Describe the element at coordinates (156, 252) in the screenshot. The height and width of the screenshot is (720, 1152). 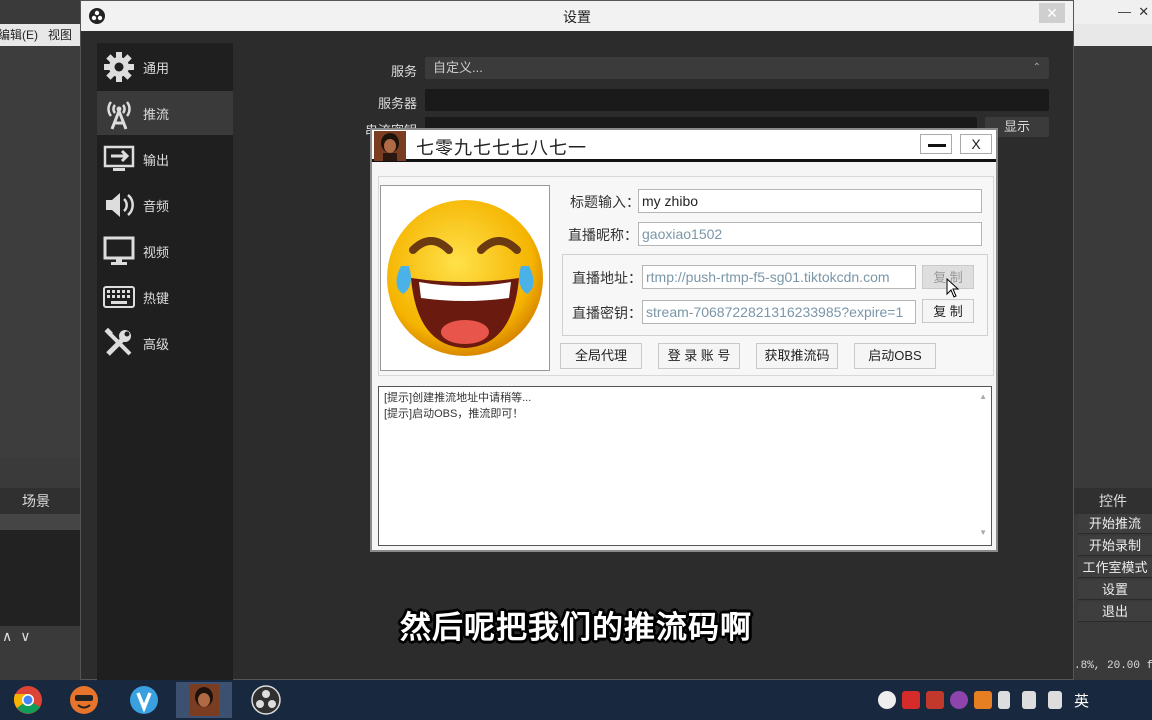
I see `nav-label: 视频` at that location.